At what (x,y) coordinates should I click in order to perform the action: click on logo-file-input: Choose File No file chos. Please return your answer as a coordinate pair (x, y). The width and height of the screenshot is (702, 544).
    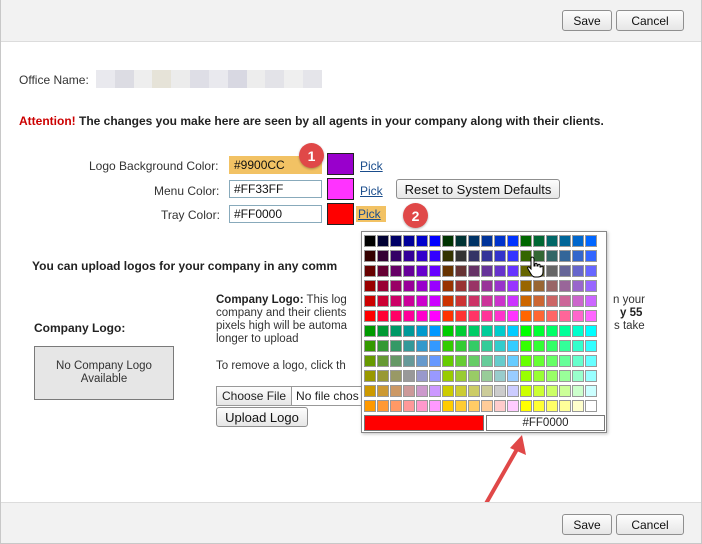
    Looking at the image, I should click on (296, 396).